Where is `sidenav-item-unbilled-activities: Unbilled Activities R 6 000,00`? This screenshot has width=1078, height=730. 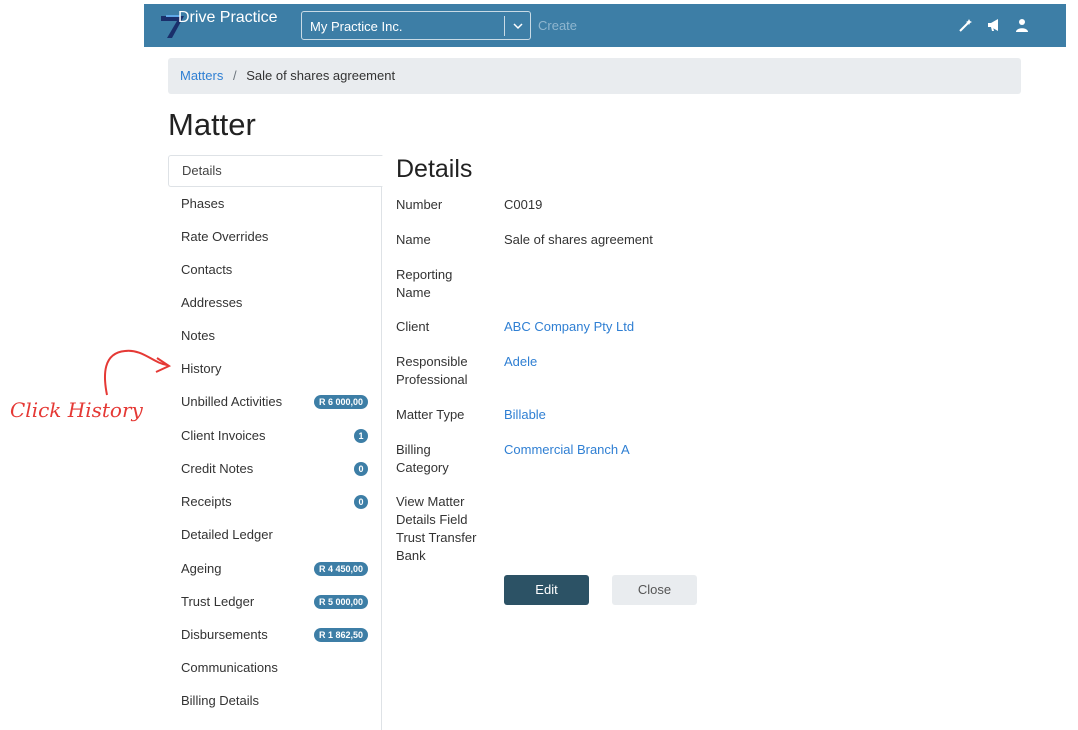
sidenav-item-unbilled-activities: Unbilled Activities R 6 000,00 is located at coordinates (275, 402).